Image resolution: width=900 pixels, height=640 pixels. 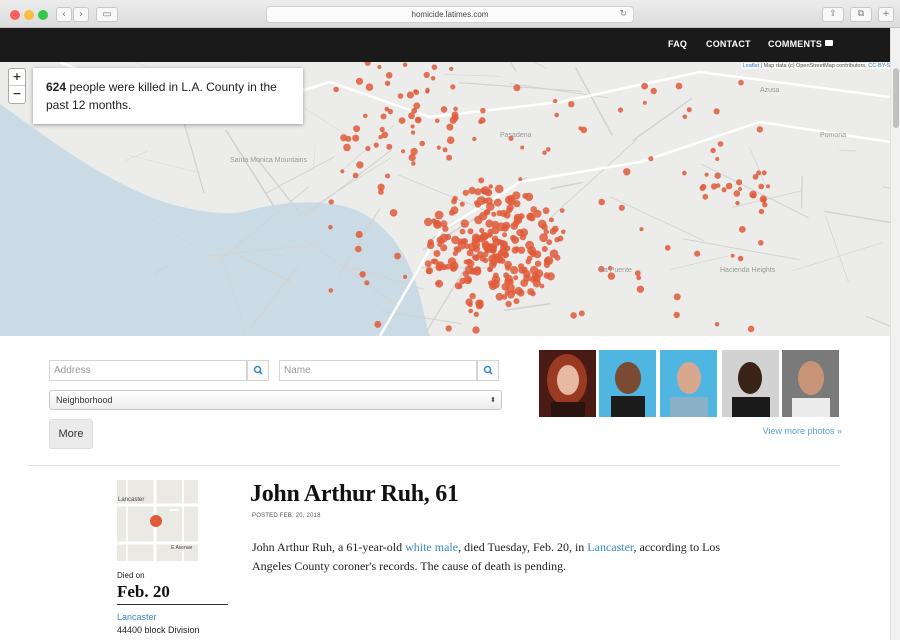 I want to click on nav-faq: FAQ, so click(x=677, y=44).